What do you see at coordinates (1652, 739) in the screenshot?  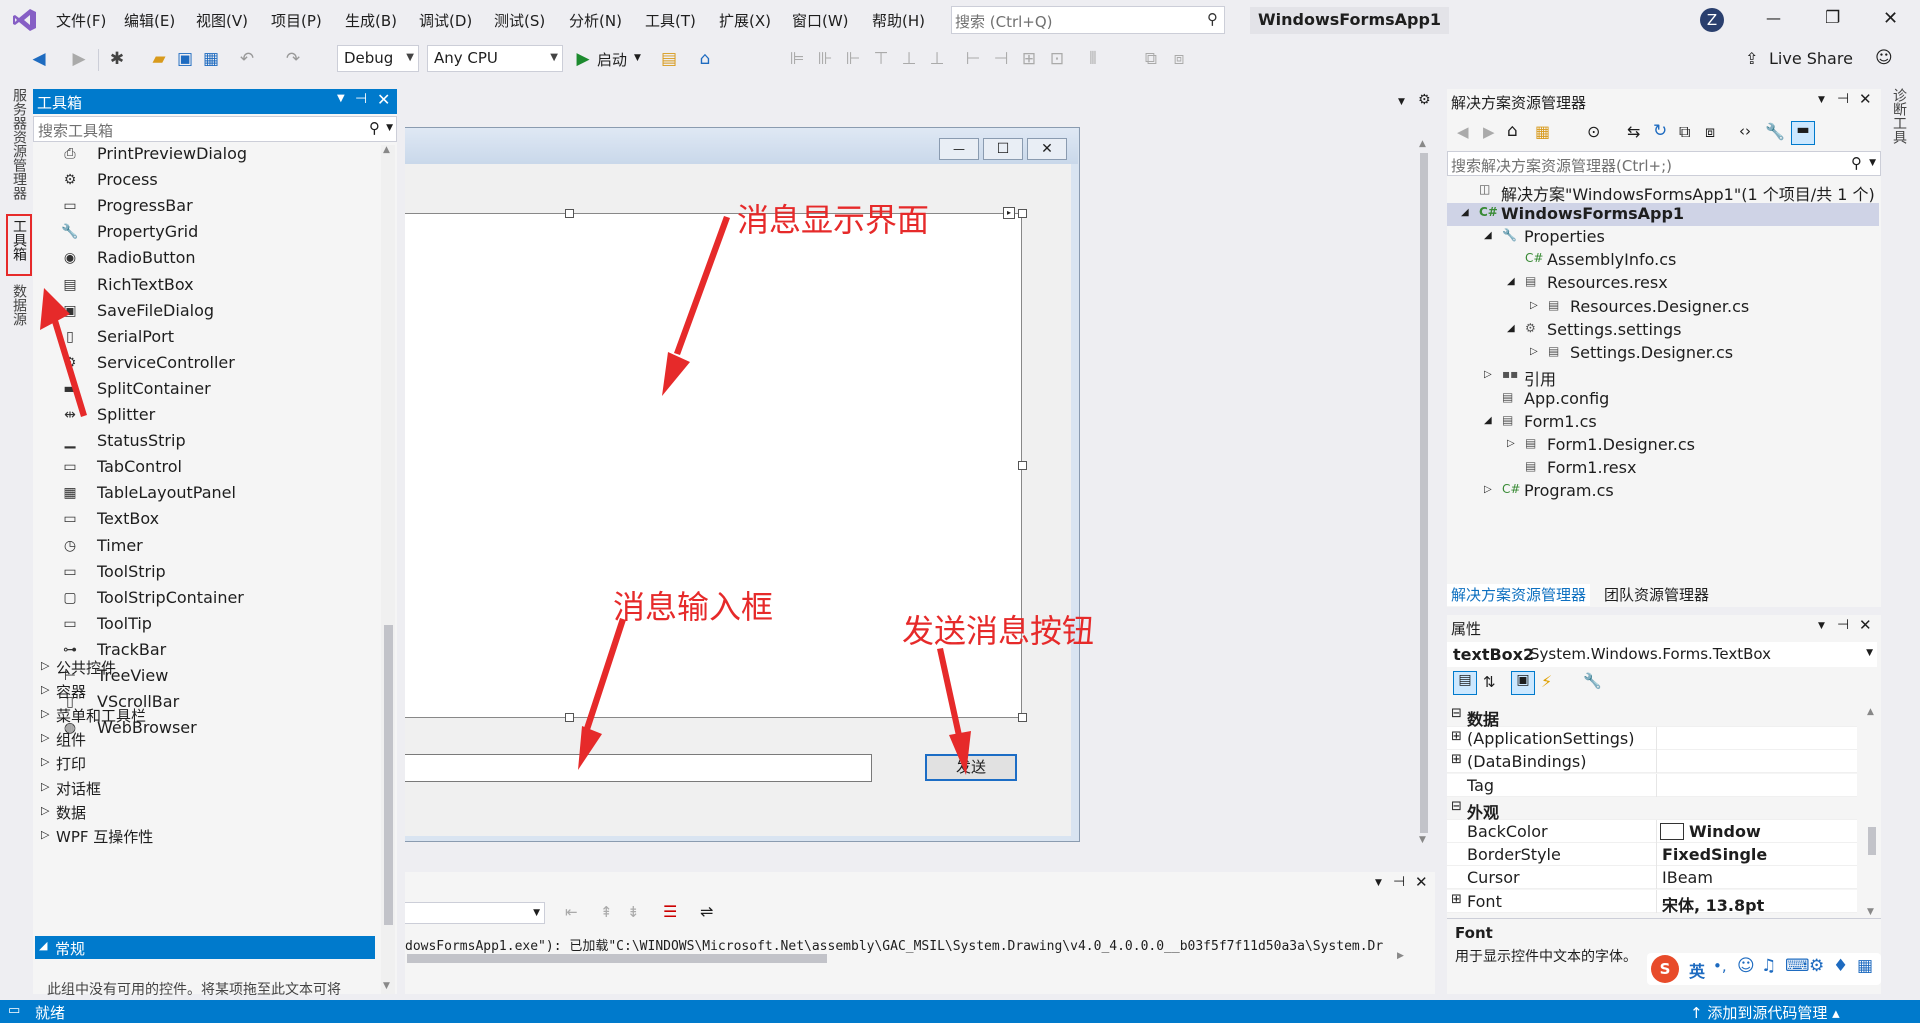 I see `property-row: ⊞ (ApplicationSettings)` at bounding box center [1652, 739].